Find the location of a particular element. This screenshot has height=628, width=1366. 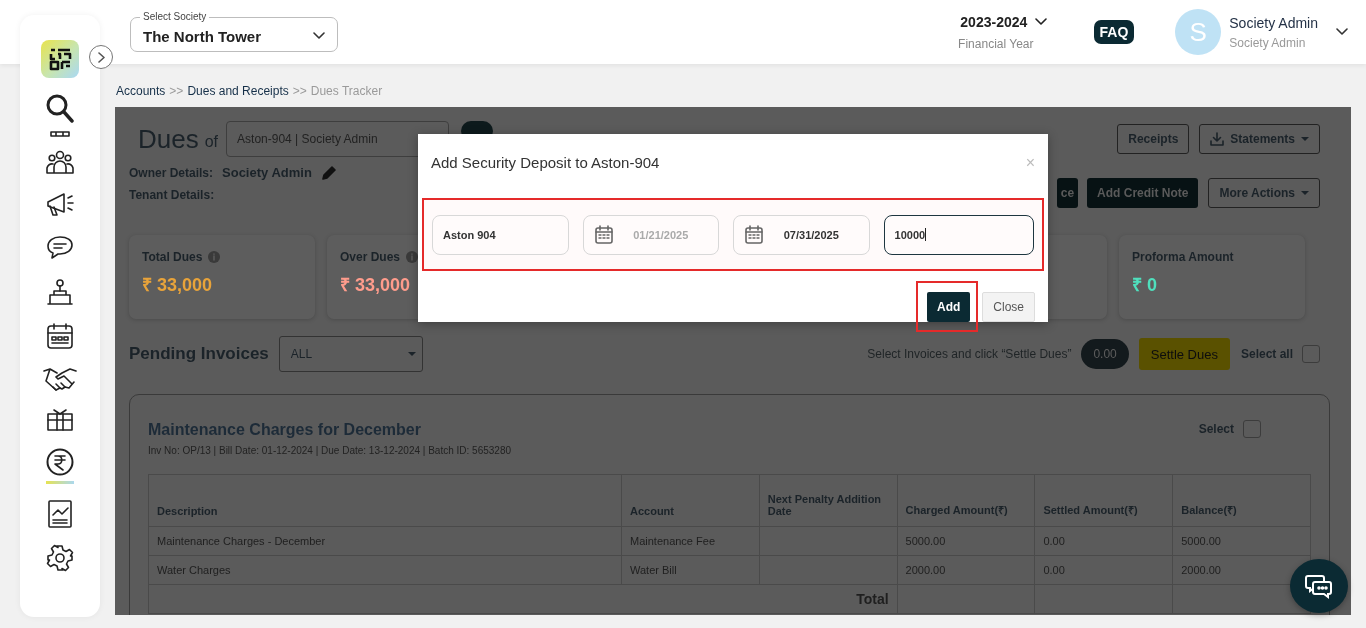

field-label: Select Society is located at coordinates (175, 16).